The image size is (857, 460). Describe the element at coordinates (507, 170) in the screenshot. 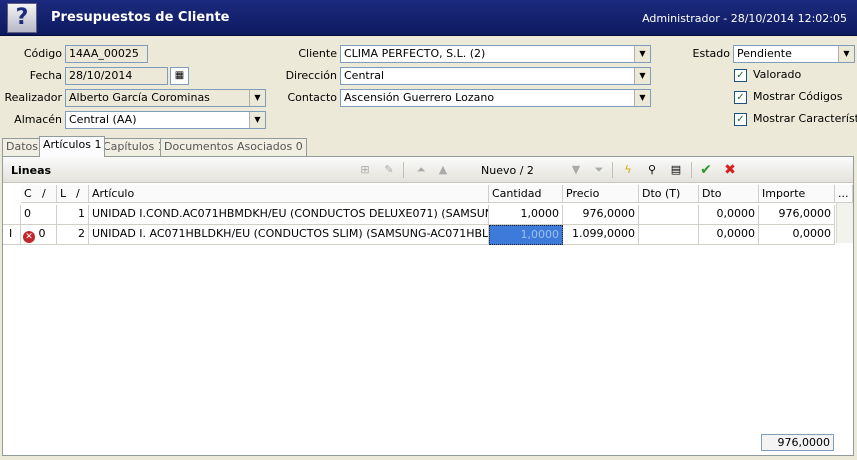

I see `record-position: Nuevo / 2` at that location.